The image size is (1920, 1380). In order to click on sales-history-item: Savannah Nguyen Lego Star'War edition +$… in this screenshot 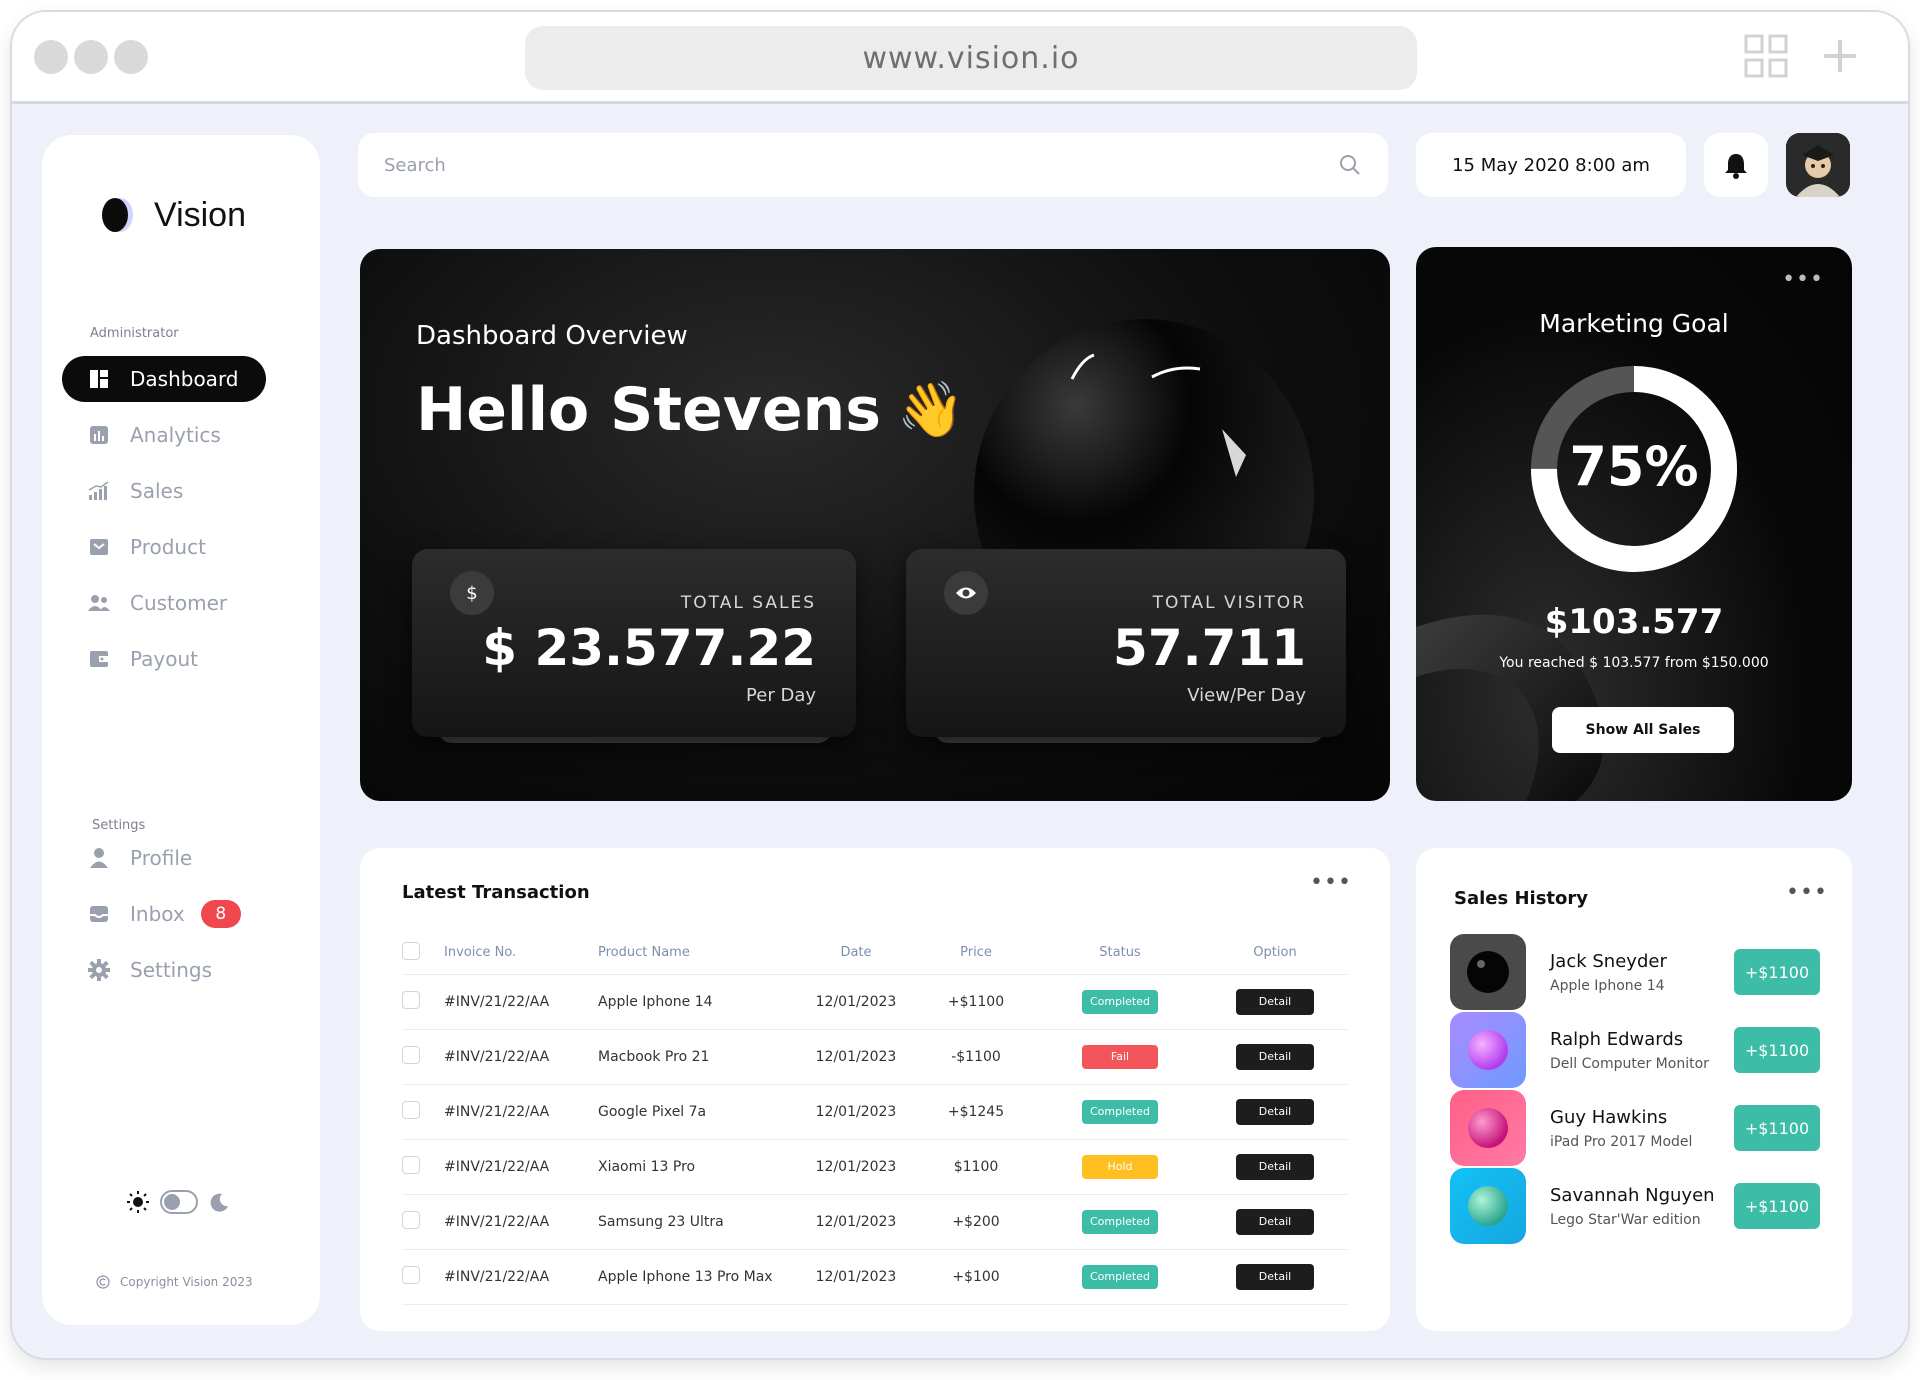, I will do `click(1635, 1206)`.